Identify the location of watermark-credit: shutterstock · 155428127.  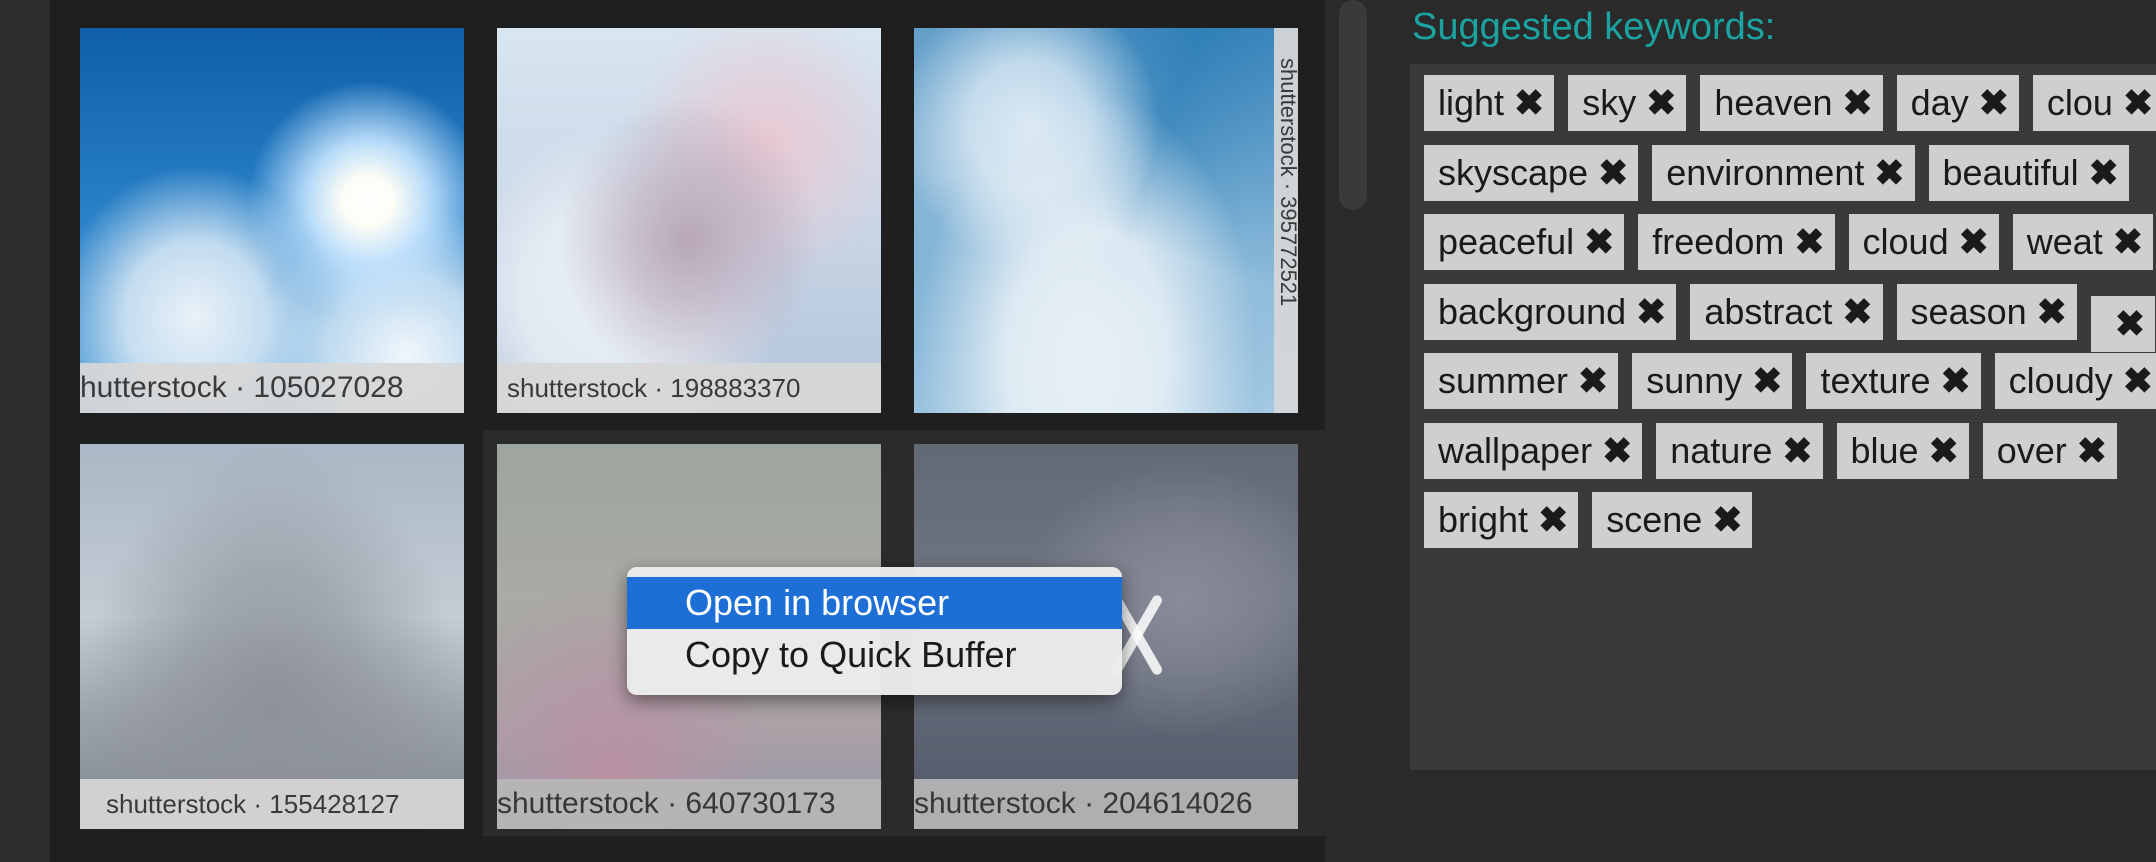
(272, 804).